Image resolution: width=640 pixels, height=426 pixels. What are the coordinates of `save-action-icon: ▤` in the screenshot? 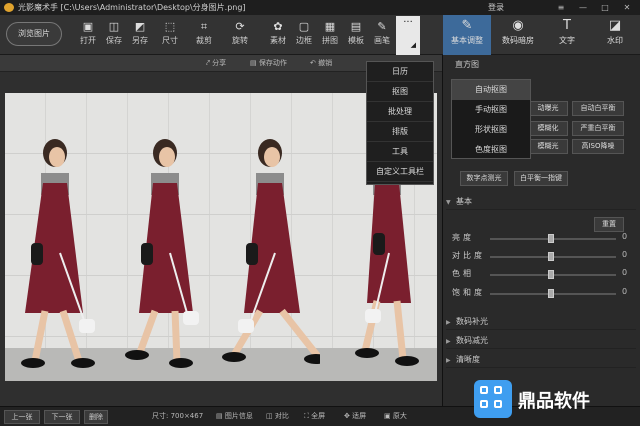 It's located at (254, 63).